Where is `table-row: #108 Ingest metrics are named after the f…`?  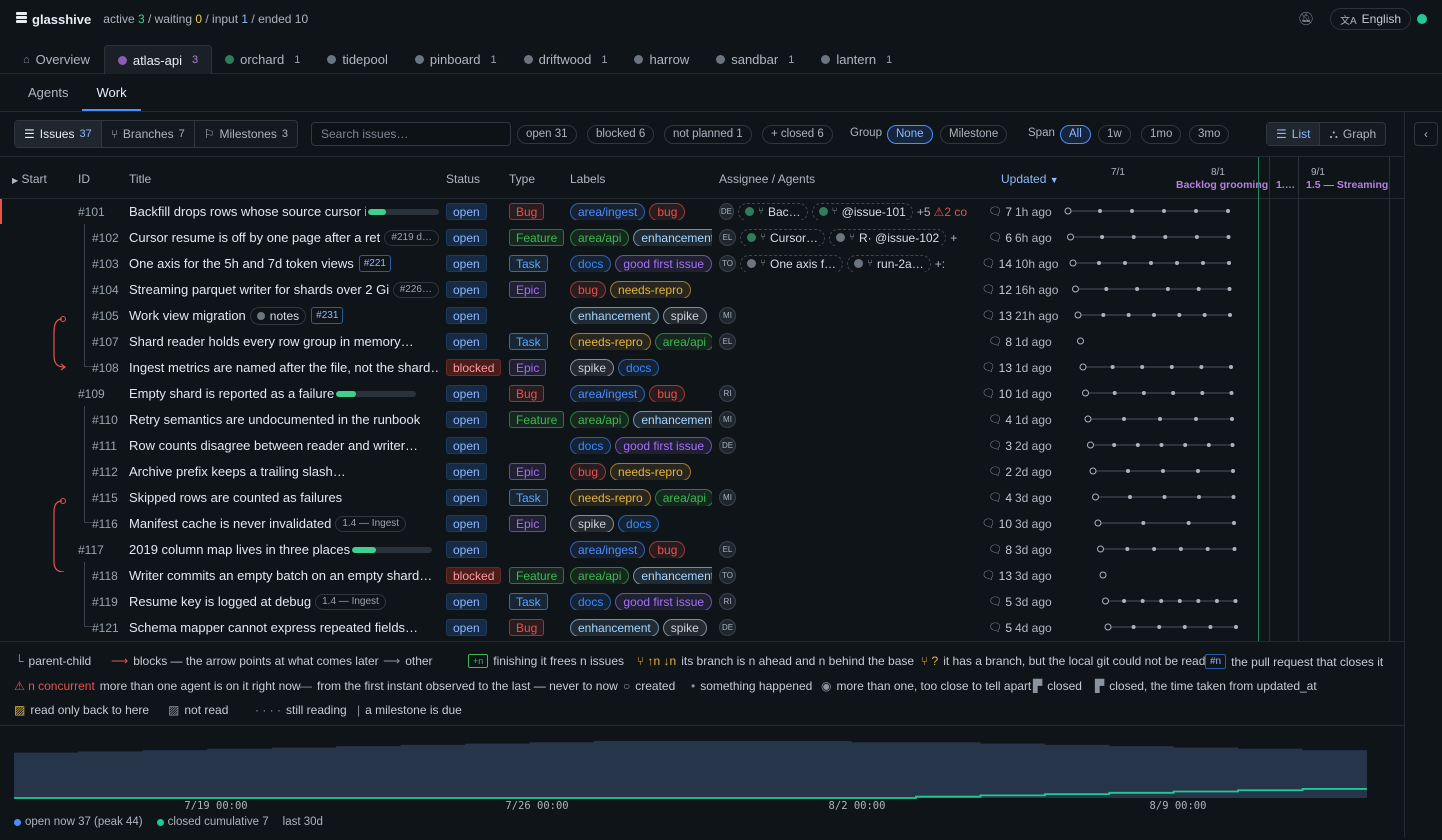 table-row: #108 Ingest metrics are named after the f… is located at coordinates (702, 367).